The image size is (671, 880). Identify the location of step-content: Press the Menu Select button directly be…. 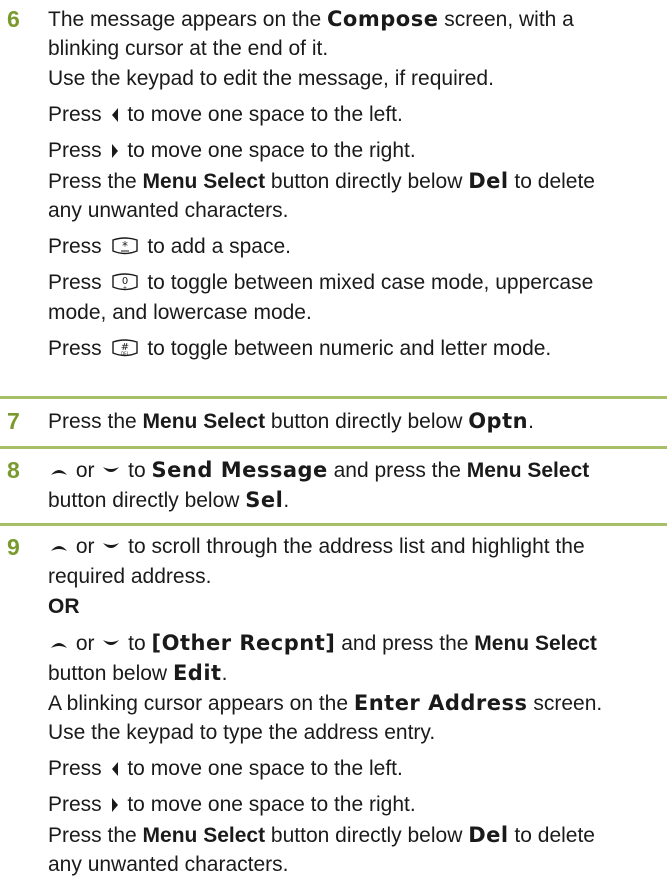
(355, 421).